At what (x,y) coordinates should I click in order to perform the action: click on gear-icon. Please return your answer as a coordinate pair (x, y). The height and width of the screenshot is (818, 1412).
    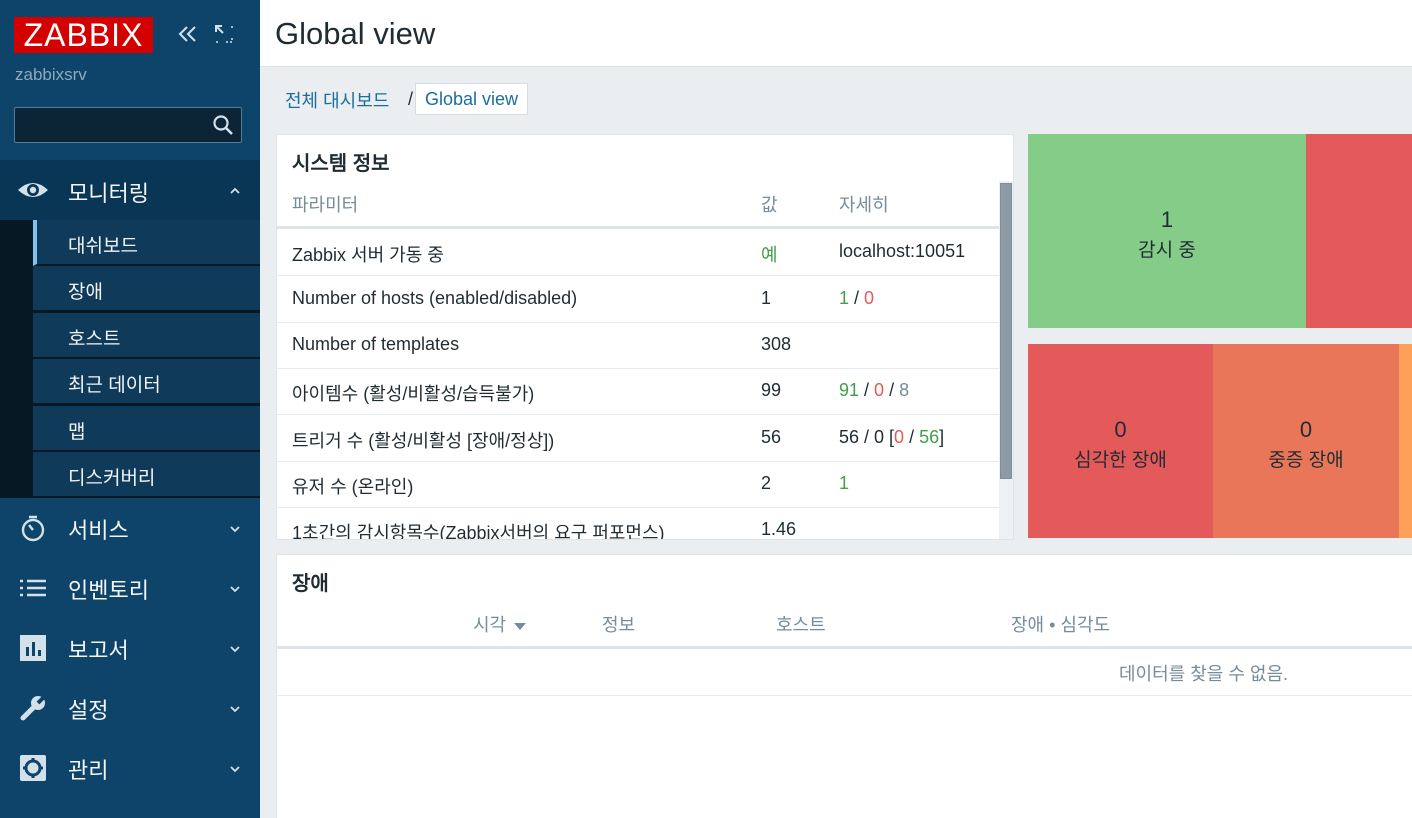
    Looking at the image, I should click on (33, 768).